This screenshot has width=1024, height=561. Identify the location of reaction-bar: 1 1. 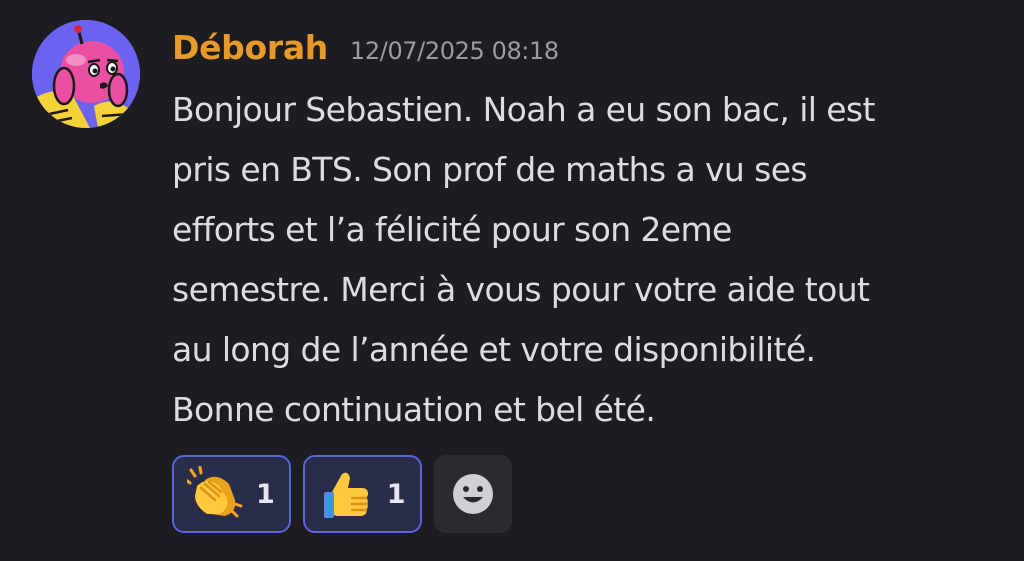
(342, 494).